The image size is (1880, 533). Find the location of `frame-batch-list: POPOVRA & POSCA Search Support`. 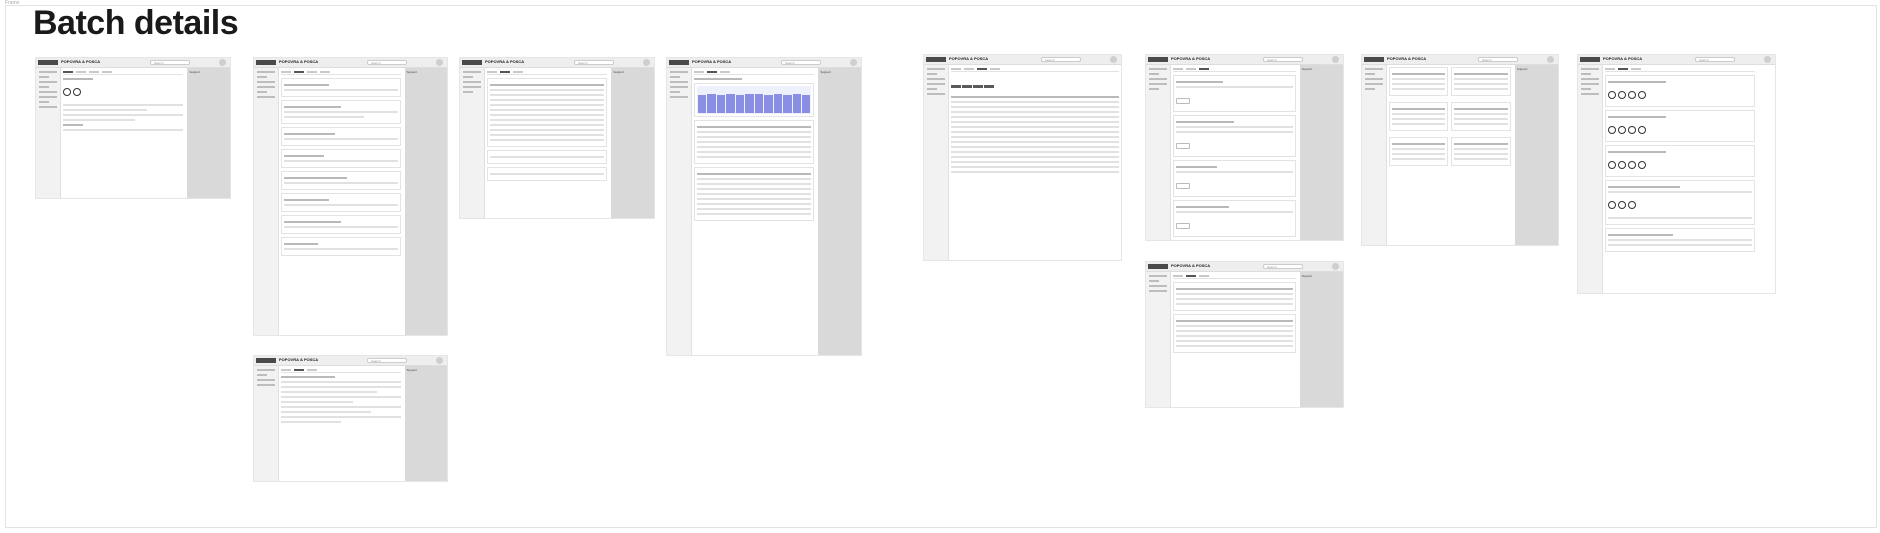

frame-batch-list: POPOVRA & POSCA Search Support is located at coordinates (350, 196).